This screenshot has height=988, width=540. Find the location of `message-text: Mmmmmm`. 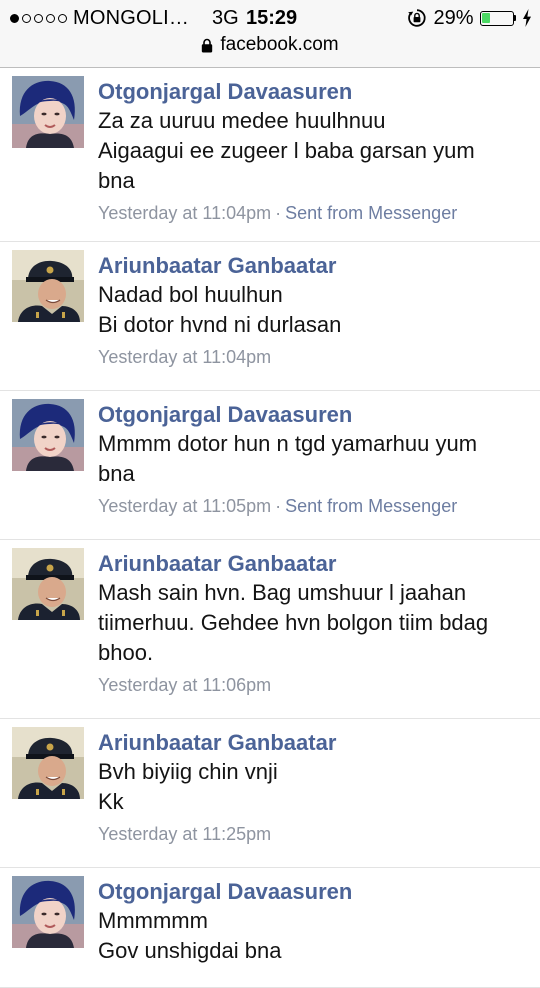

message-text: Mmmmmm is located at coordinates (153, 920).